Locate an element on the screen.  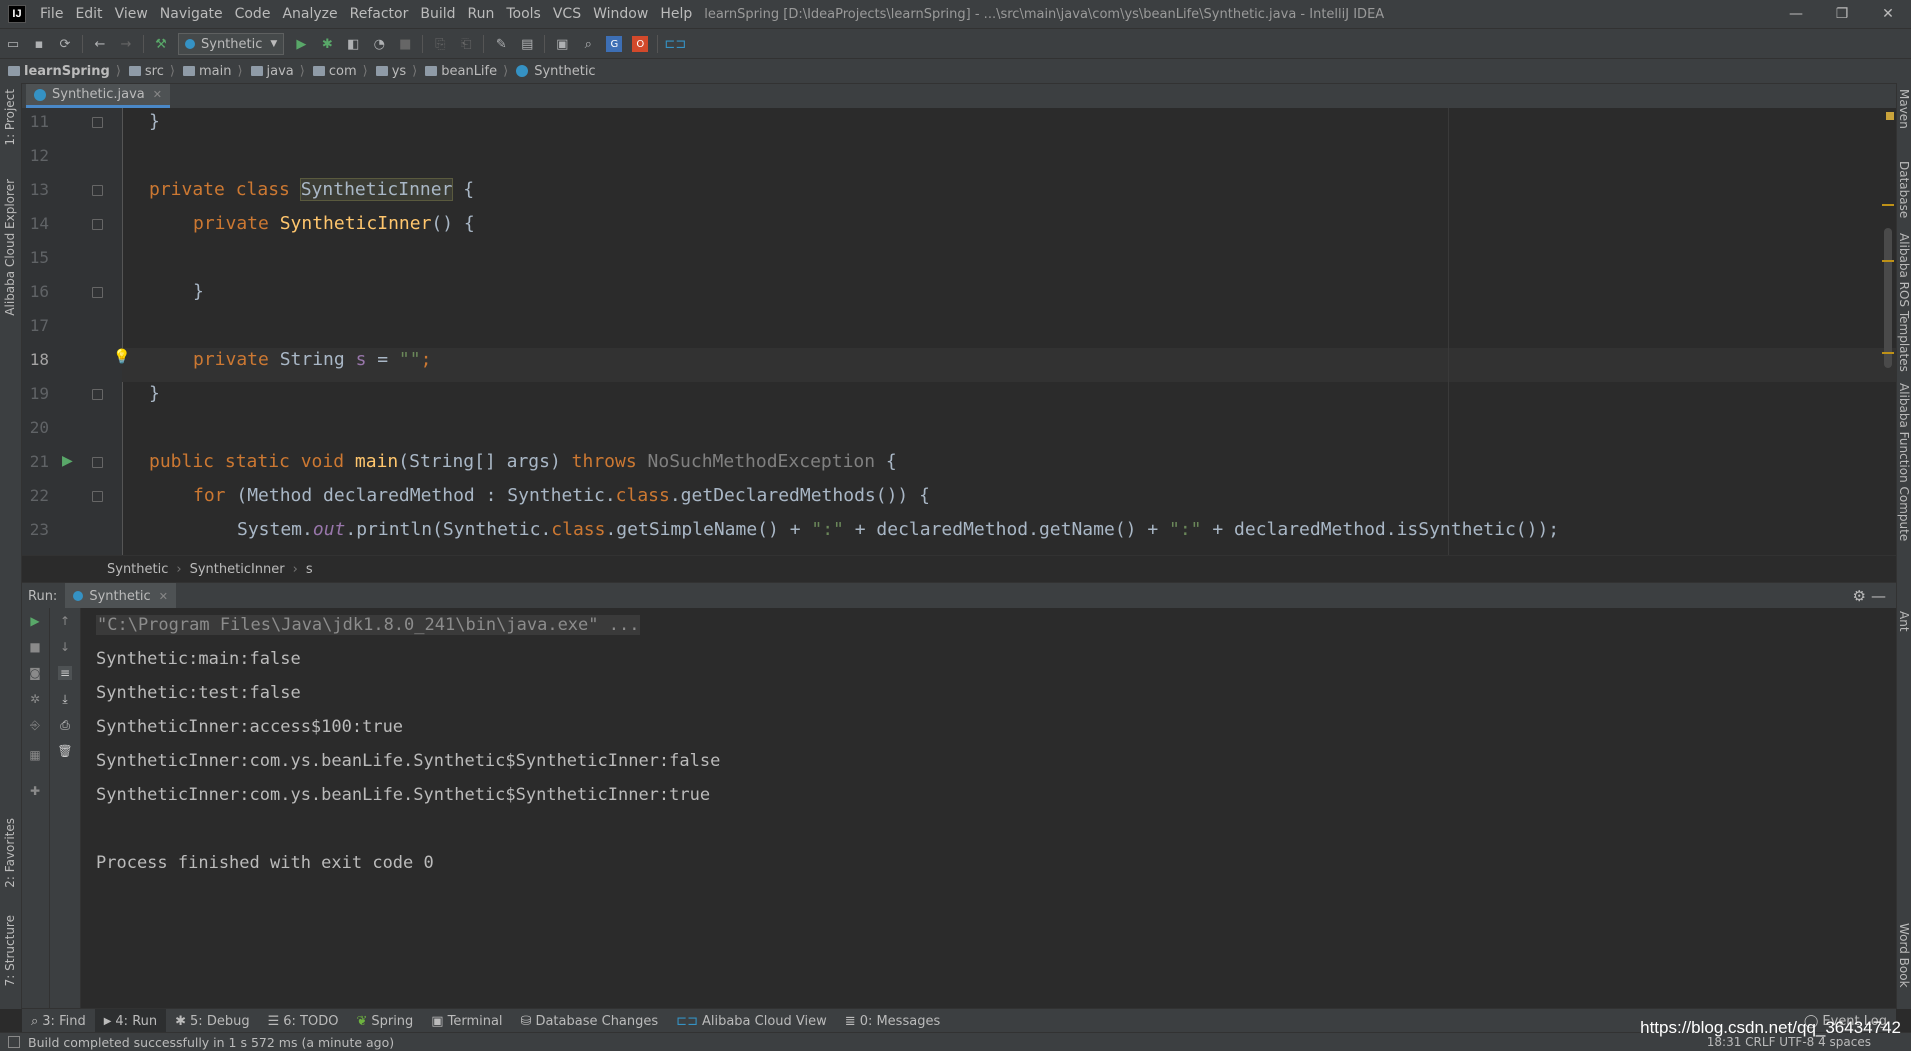
tab-terminal: ▣ Terminal is located at coordinates (466, 1021).